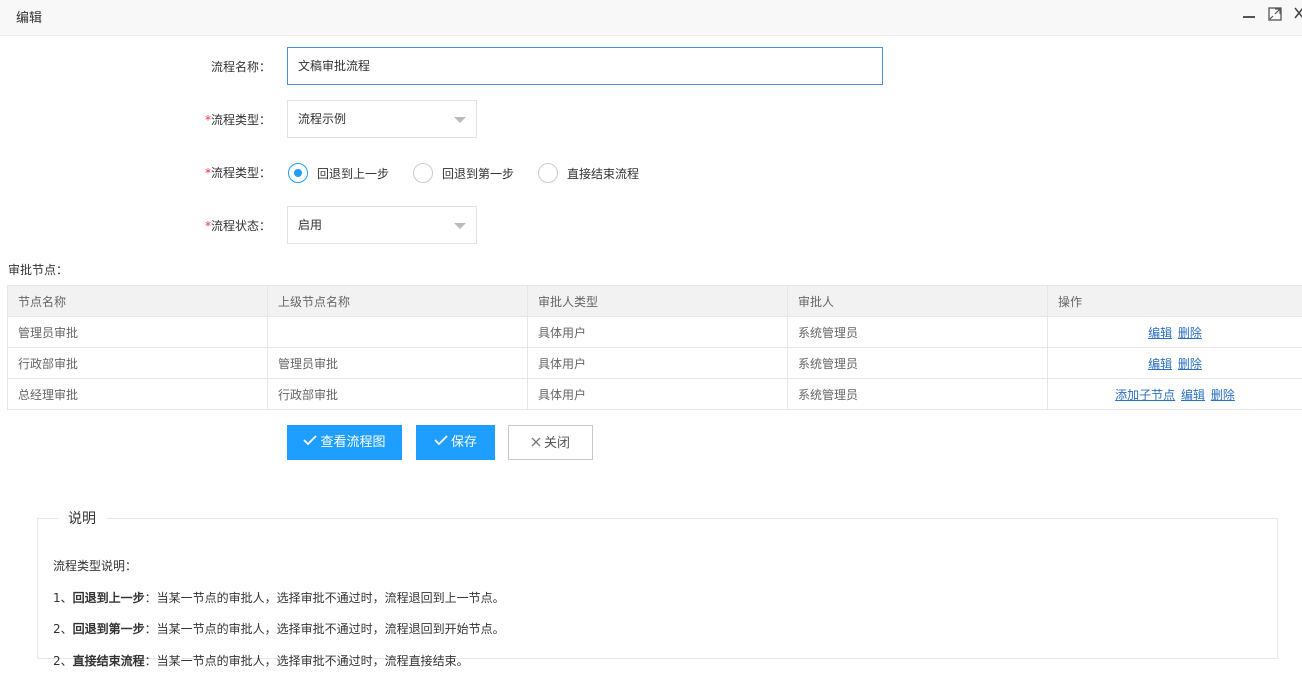 The height and width of the screenshot is (674, 1302). Describe the element at coordinates (917, 301) in the screenshot. I see `col-approver: 审批人` at that location.